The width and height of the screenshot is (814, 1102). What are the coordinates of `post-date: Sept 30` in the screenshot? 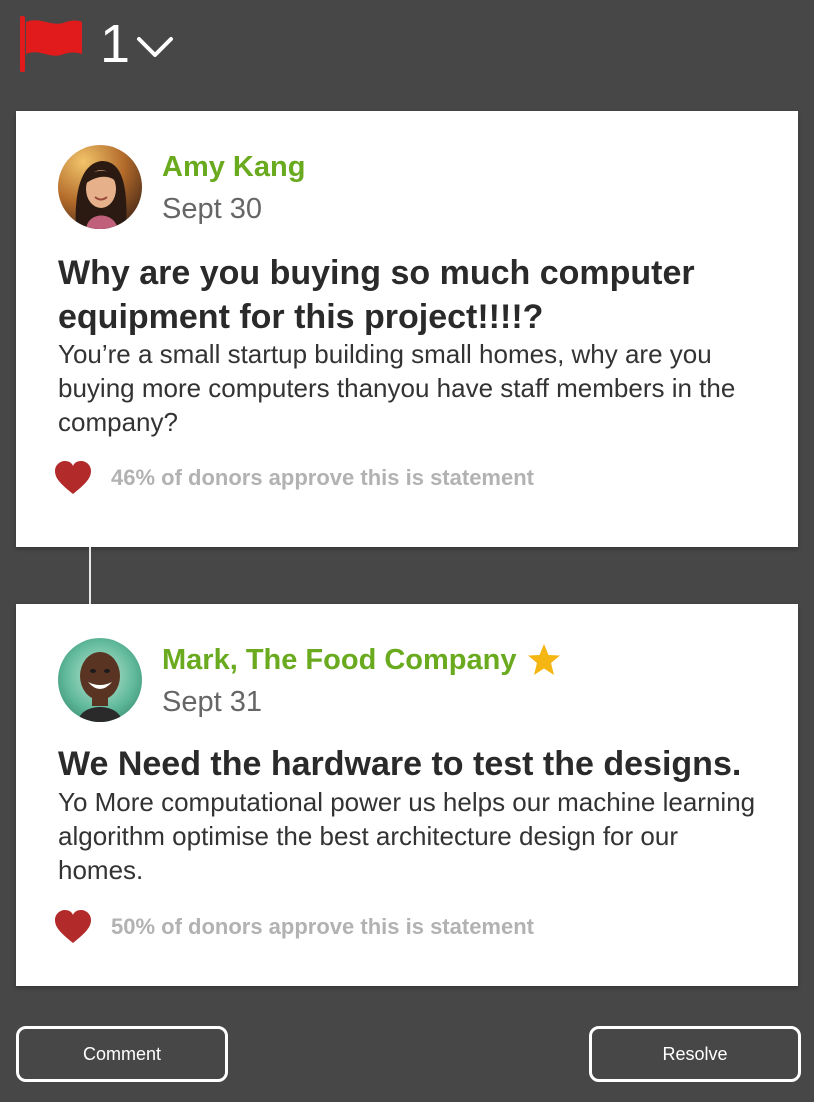 It's located at (212, 209).